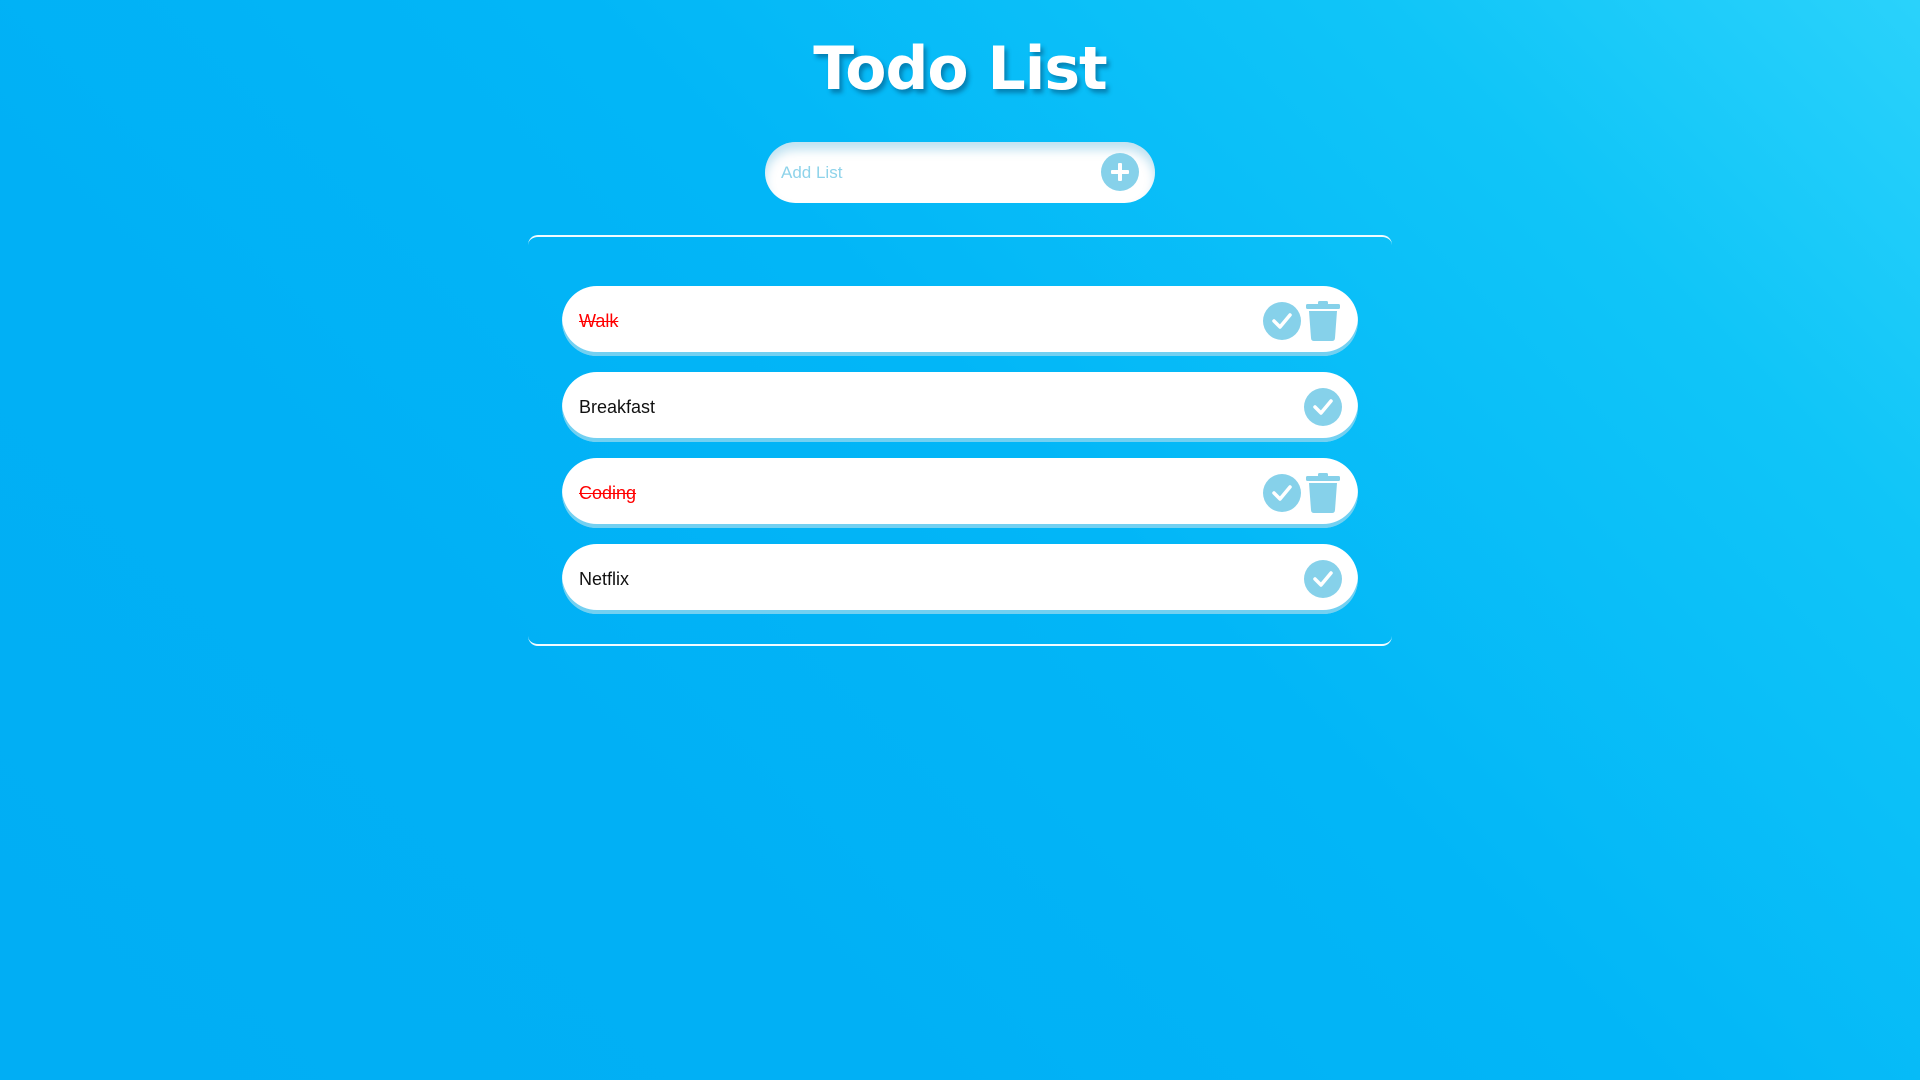 This screenshot has width=1920, height=1080. I want to click on add-list-form, so click(960, 172).